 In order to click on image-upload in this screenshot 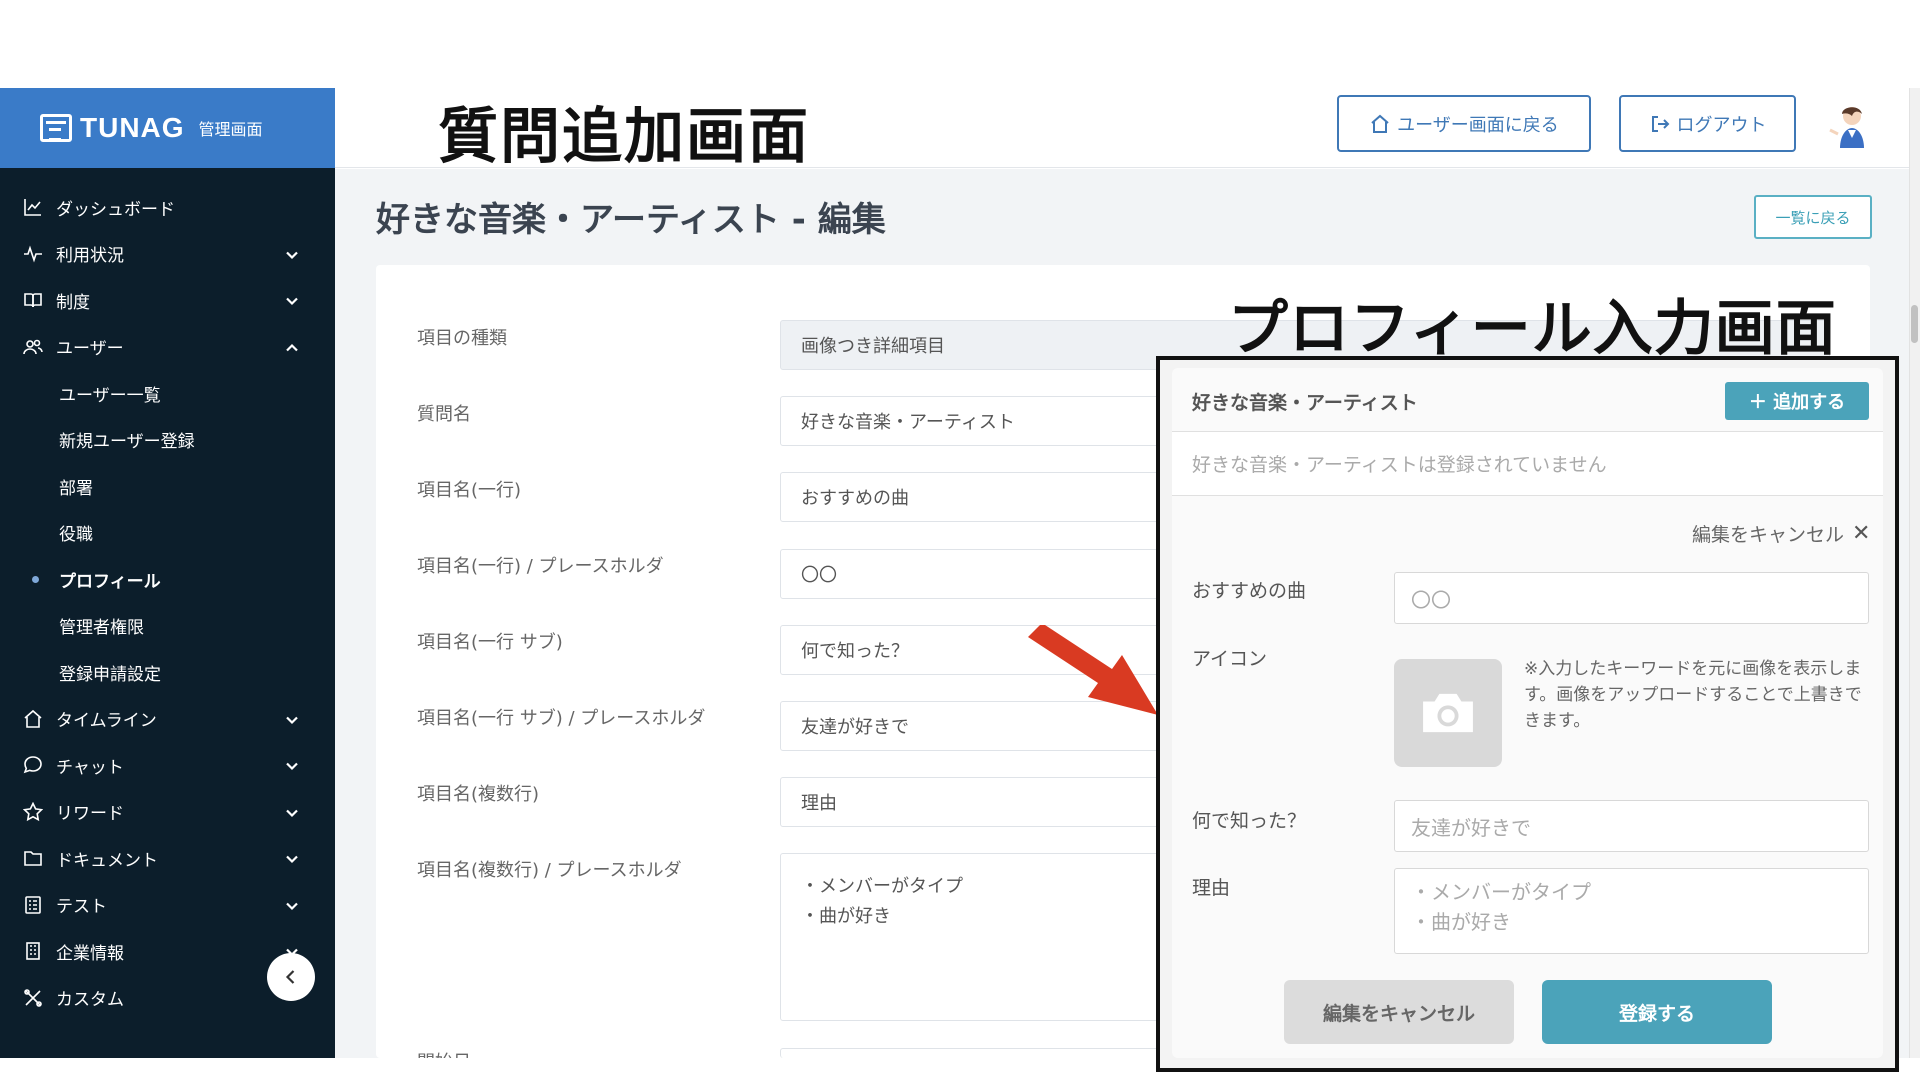, I will do `click(1448, 713)`.